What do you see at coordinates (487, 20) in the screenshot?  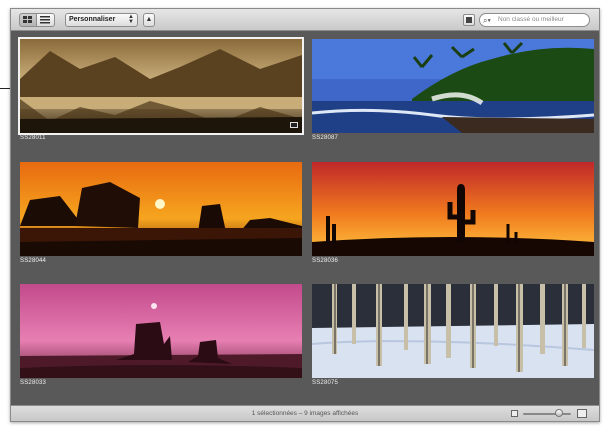 I see `search-icon: ⌕▾` at bounding box center [487, 20].